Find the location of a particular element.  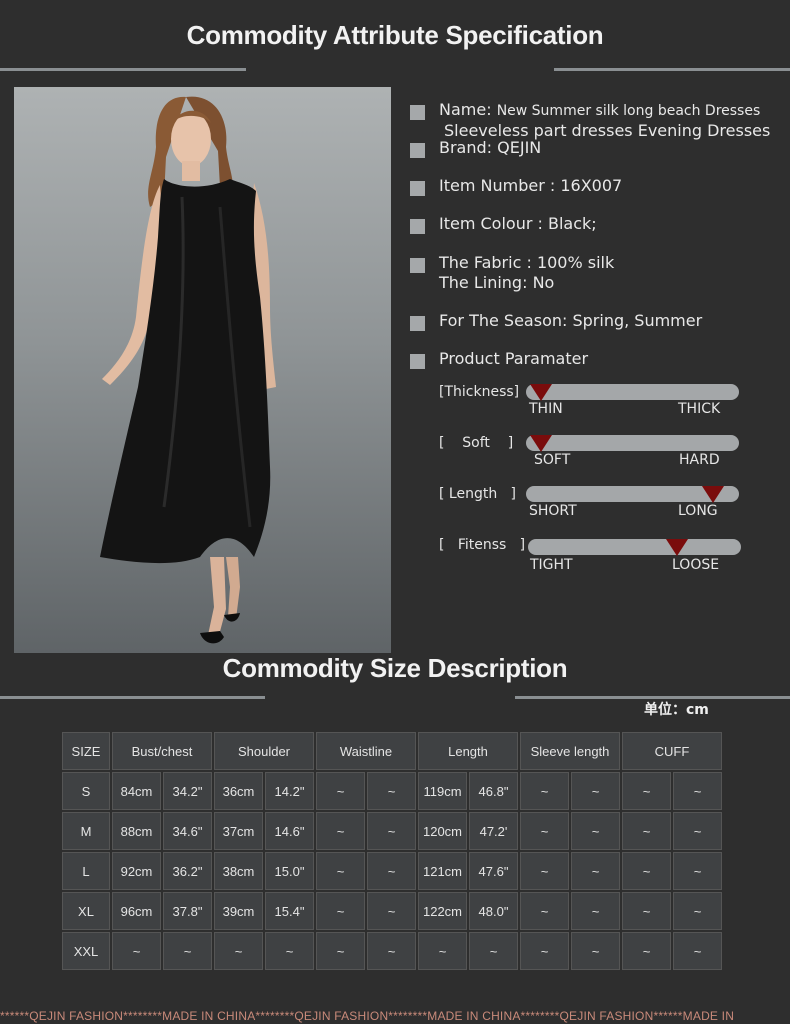

measurement-cell: 38cm is located at coordinates (238, 871).